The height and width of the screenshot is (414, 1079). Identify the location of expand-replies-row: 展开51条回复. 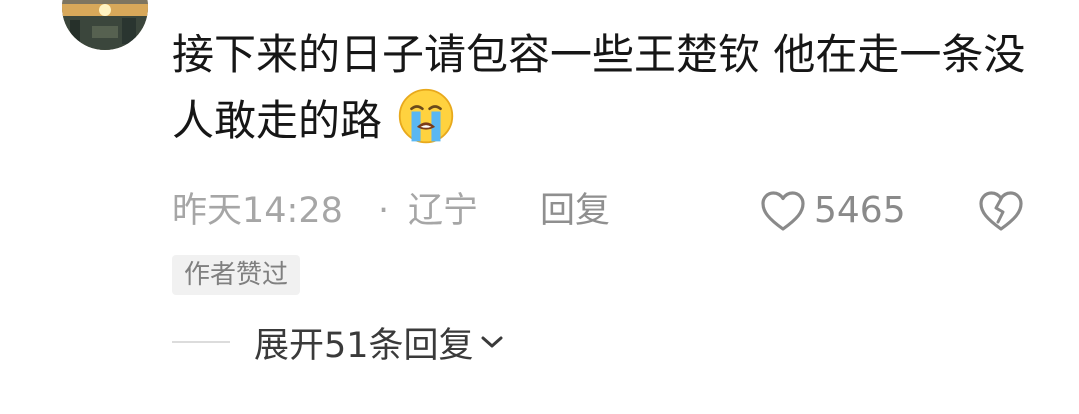
(338, 342).